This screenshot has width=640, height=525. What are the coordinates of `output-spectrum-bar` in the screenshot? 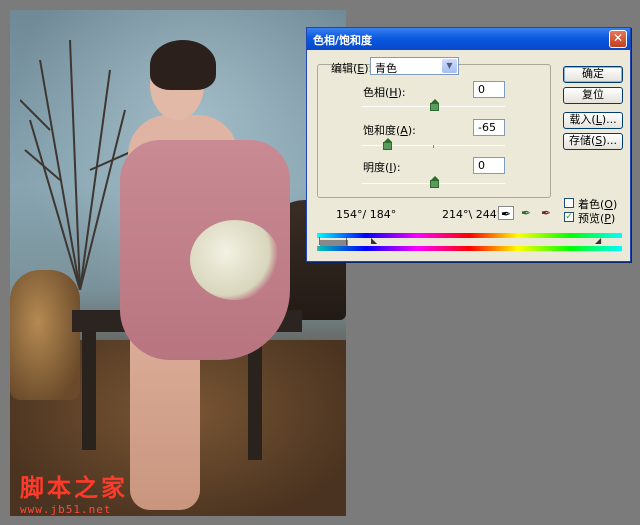 It's located at (469, 248).